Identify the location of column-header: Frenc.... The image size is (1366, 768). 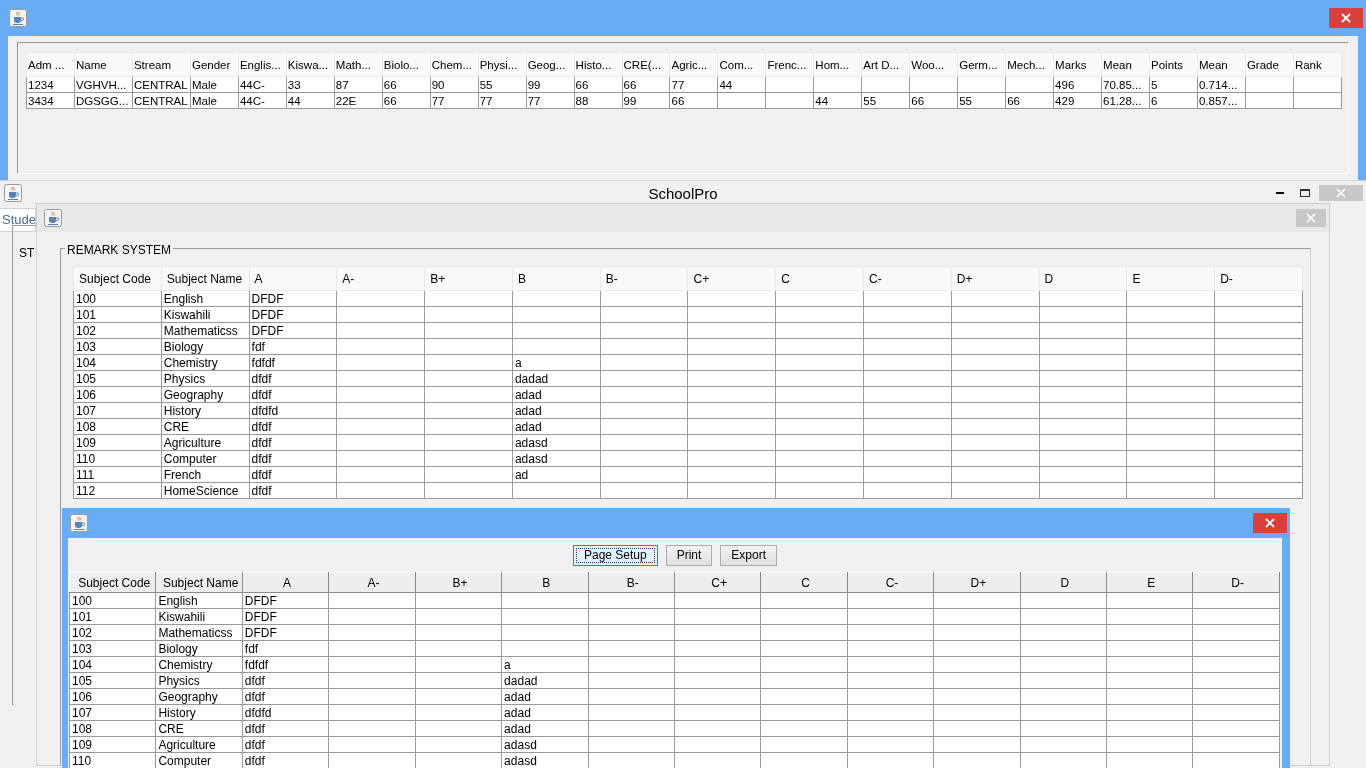
(789, 64).